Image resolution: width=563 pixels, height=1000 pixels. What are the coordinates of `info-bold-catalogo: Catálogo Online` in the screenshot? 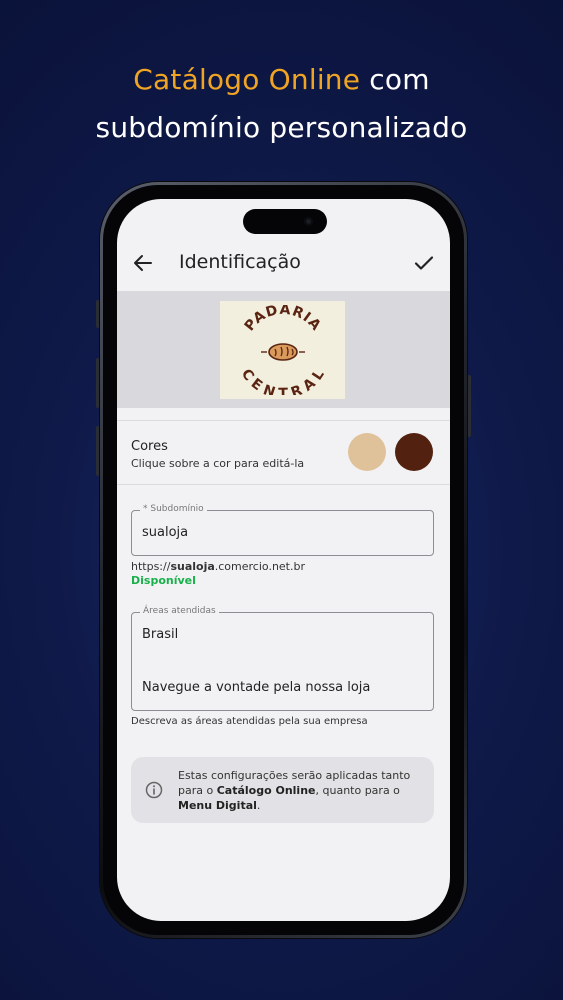 It's located at (266, 790).